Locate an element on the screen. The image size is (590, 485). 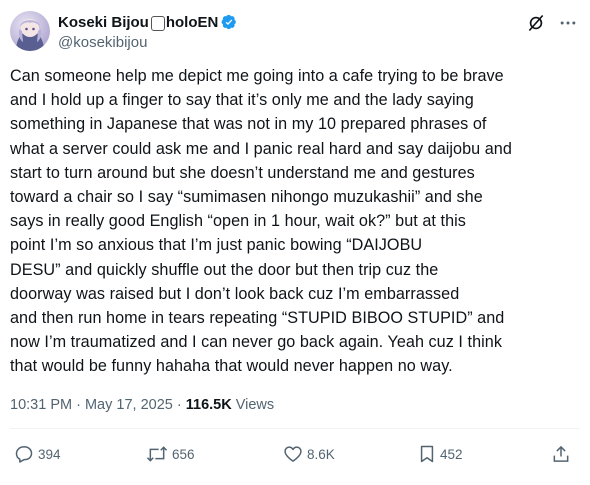
more-icon is located at coordinates (568, 23).